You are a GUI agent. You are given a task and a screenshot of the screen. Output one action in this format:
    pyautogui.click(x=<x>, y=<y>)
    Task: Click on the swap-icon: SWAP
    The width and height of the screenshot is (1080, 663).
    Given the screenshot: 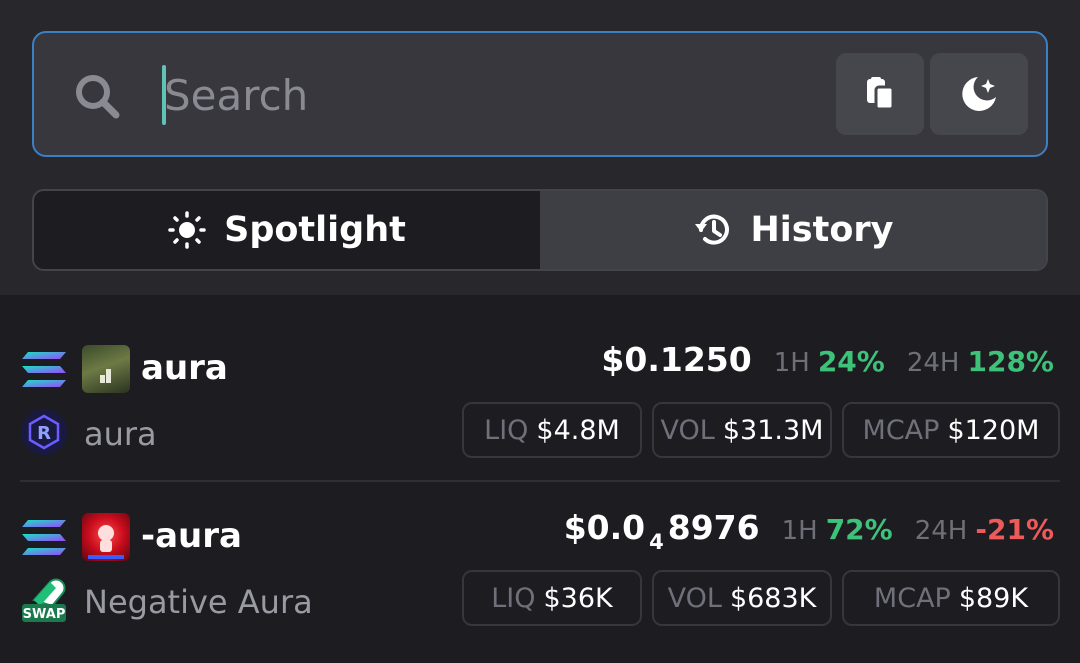 What is the action you would take?
    pyautogui.click(x=44, y=600)
    